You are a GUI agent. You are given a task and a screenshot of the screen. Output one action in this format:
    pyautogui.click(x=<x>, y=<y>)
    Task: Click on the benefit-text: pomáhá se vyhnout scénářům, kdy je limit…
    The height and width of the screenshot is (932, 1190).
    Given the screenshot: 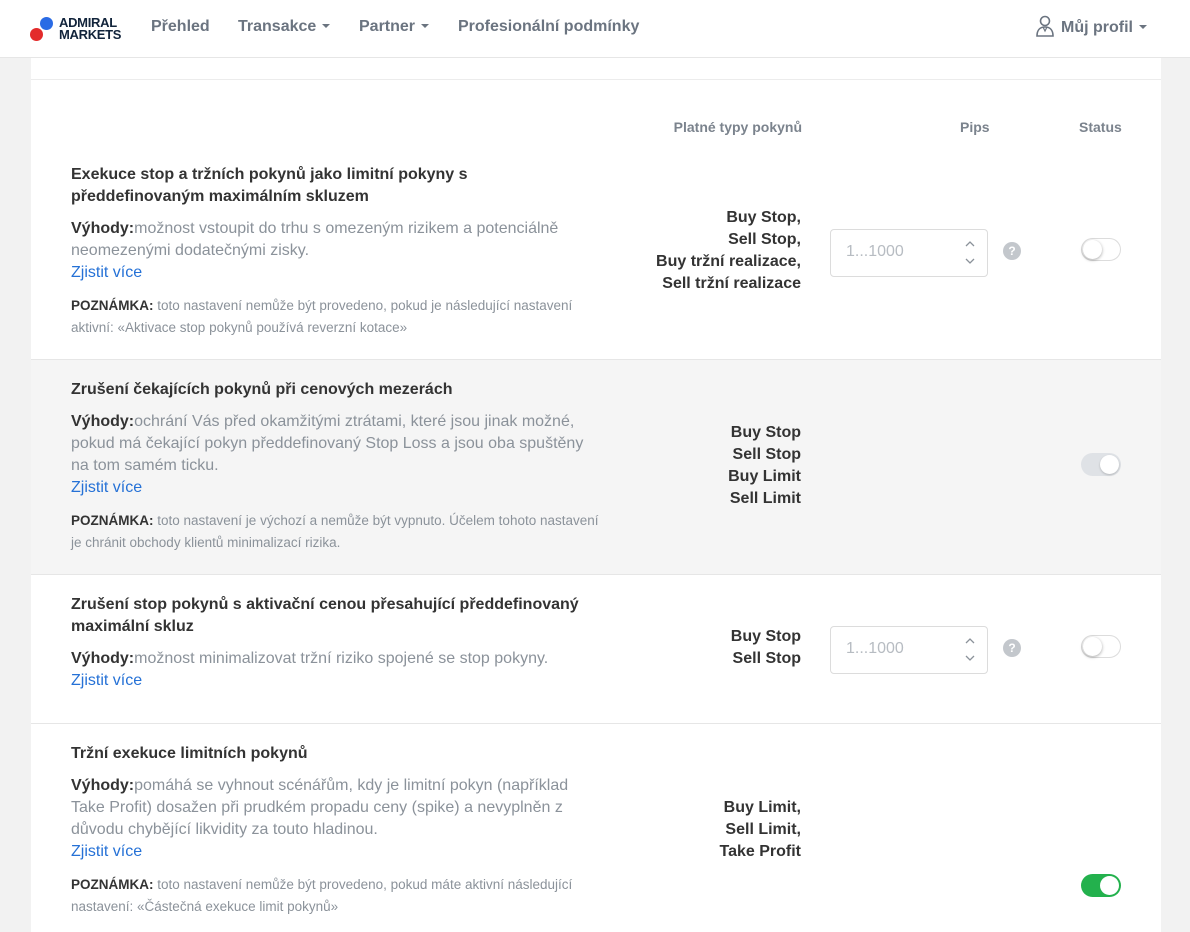 What is the action you would take?
    pyautogui.click(x=320, y=807)
    